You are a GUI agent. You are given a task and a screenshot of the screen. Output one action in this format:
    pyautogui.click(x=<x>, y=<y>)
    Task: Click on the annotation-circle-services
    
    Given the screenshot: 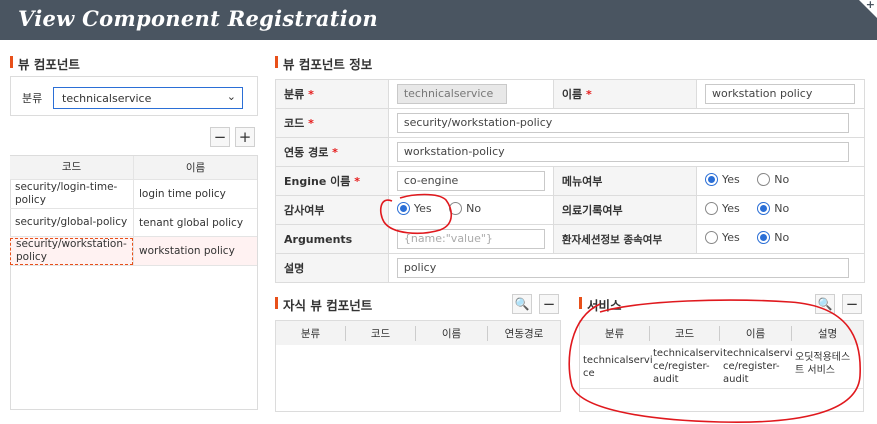 What is the action you would take?
    pyautogui.click(x=714, y=361)
    